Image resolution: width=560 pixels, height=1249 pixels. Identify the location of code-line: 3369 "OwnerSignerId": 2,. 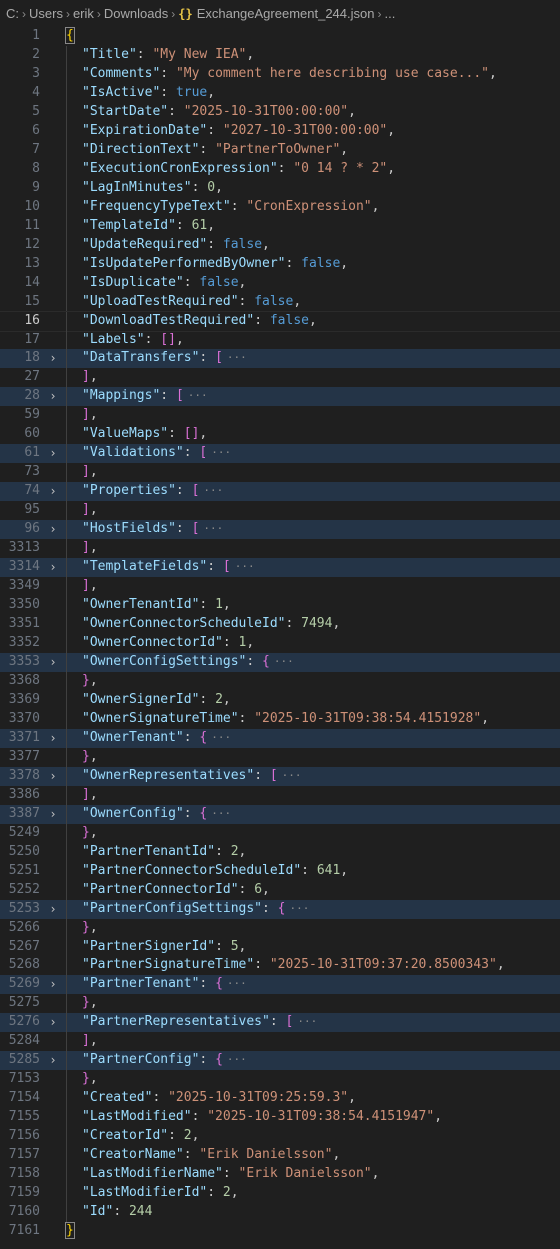
(280, 700).